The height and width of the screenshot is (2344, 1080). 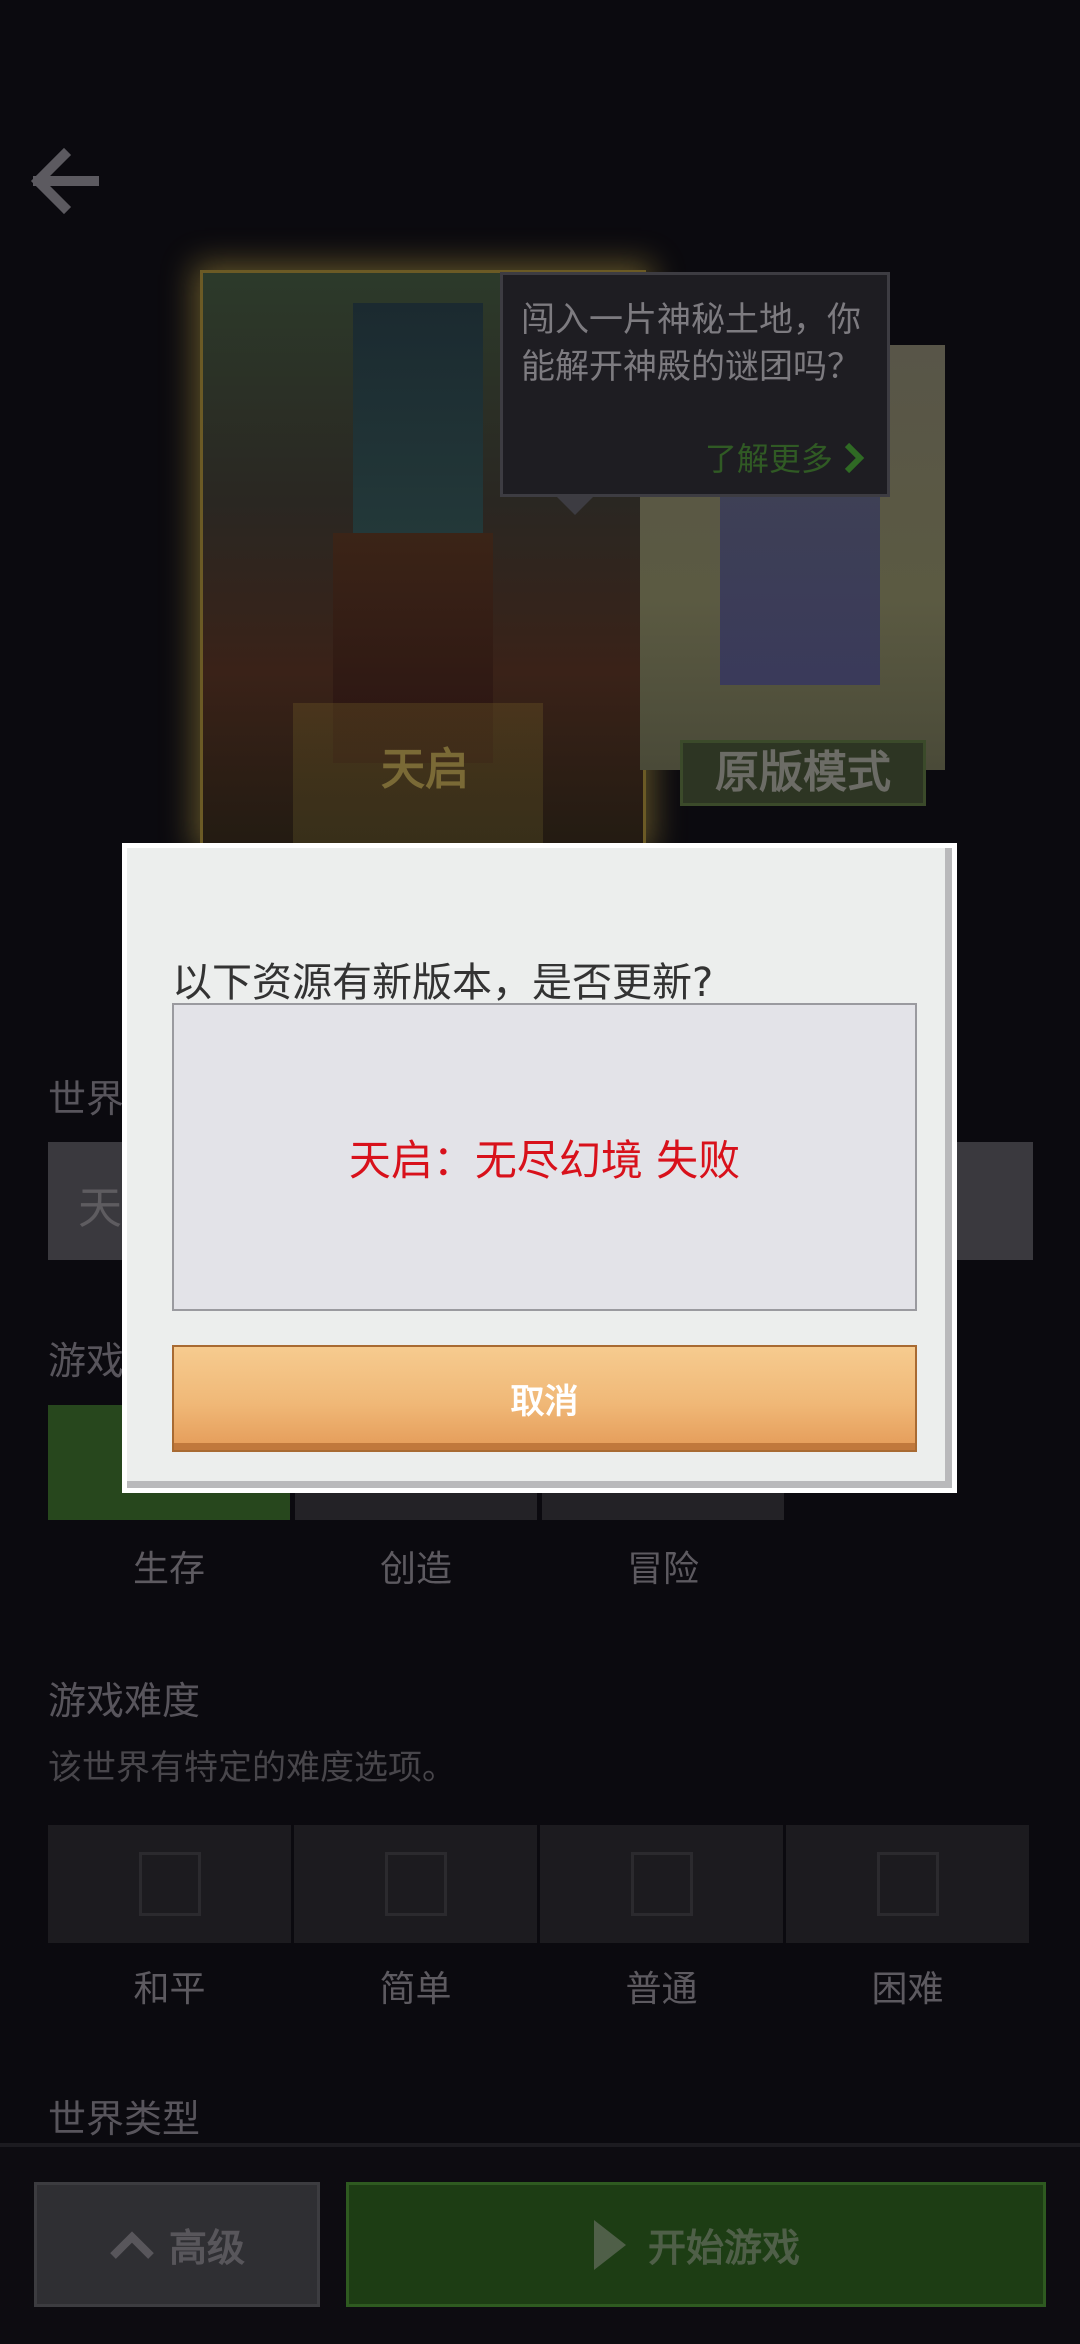 I want to click on back-arrow-icon, so click(x=64, y=181).